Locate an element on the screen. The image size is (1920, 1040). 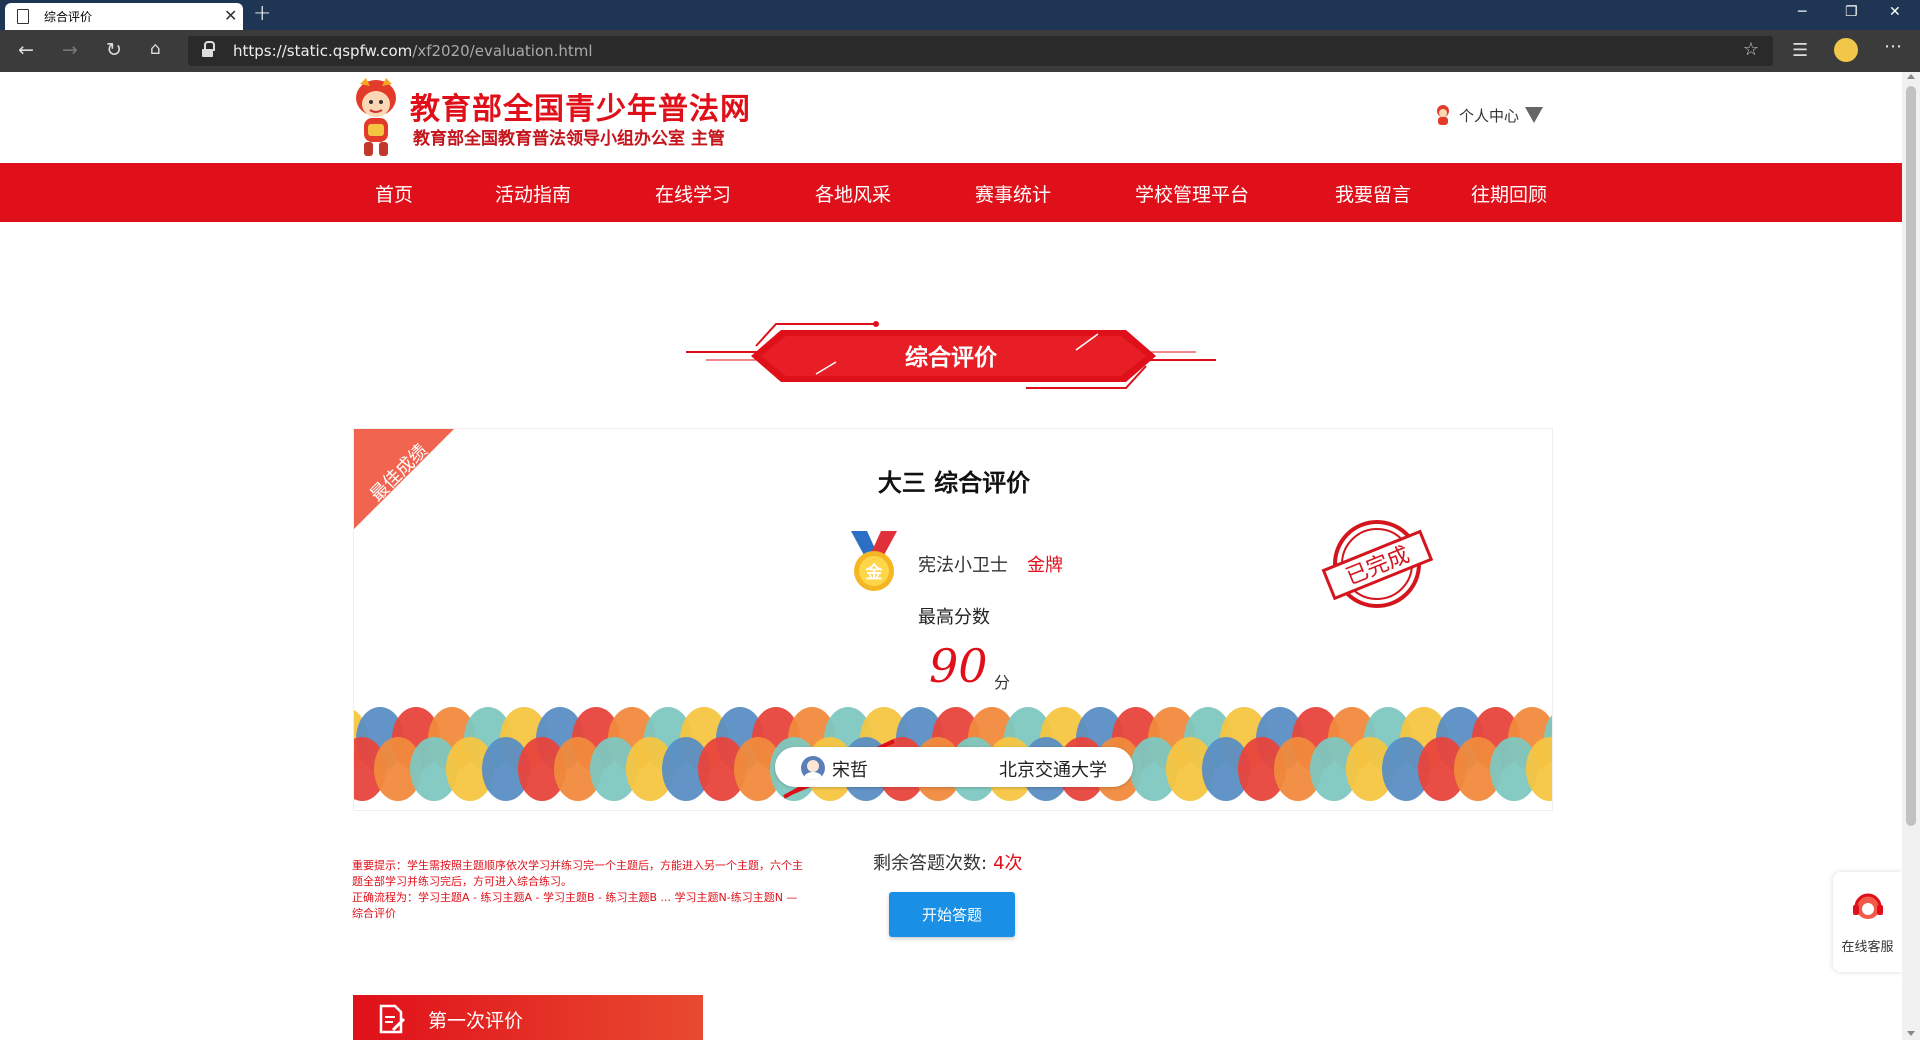
page-scrollbar is located at coordinates (1911, 556).